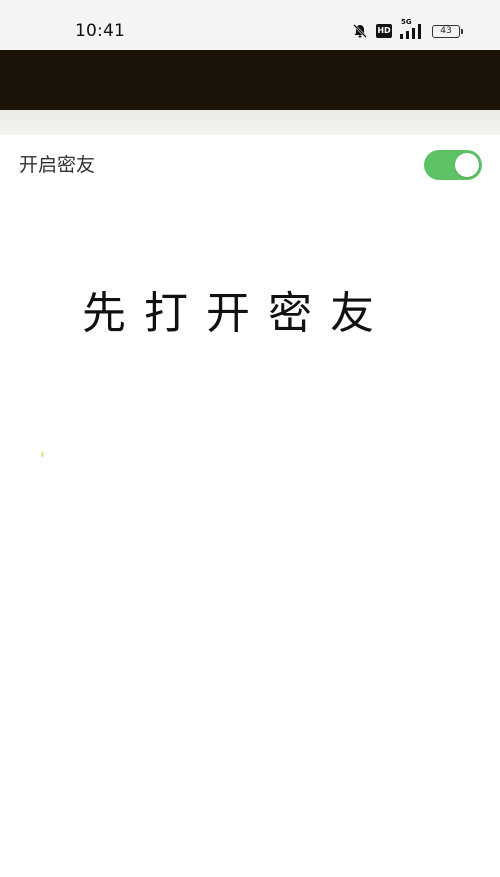 The image size is (500, 877). I want to click on redacted-header, so click(250, 80).